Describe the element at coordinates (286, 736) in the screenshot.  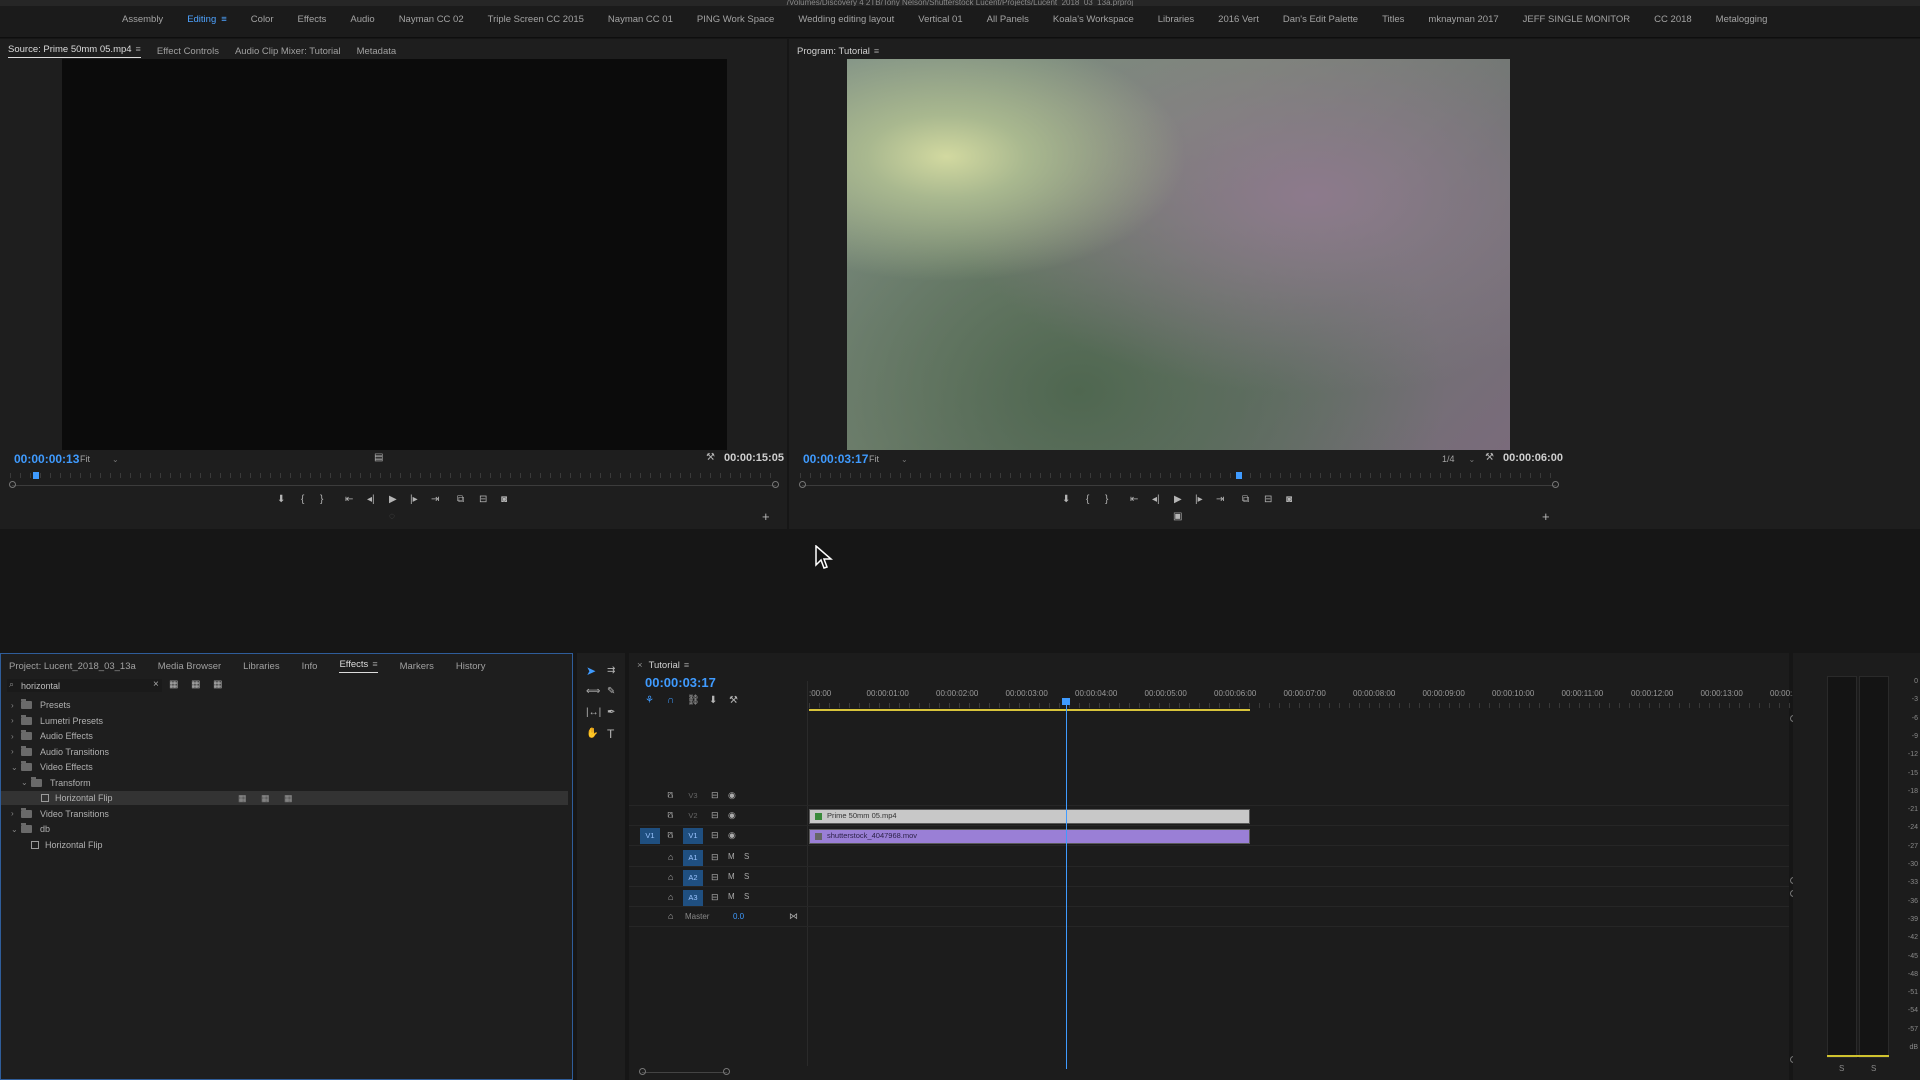
I see `effects-folder: › Audio Effects` at that location.